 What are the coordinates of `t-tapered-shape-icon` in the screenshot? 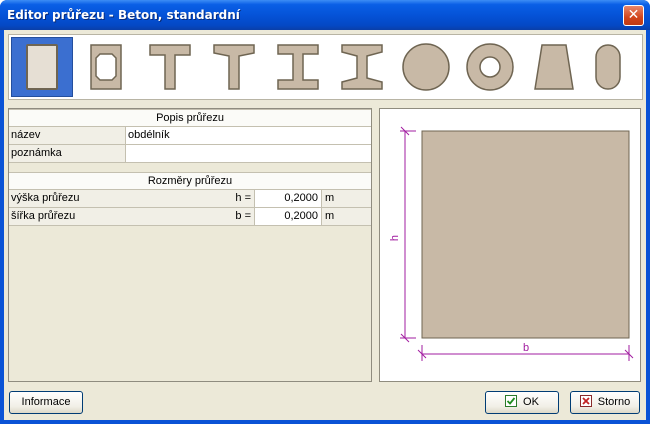 It's located at (234, 67).